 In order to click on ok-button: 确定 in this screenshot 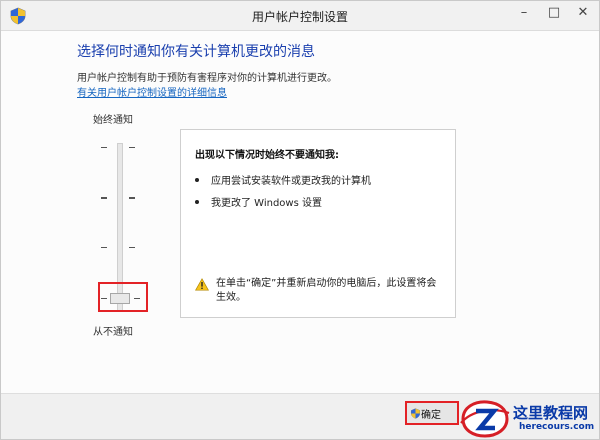, I will do `click(432, 413)`.